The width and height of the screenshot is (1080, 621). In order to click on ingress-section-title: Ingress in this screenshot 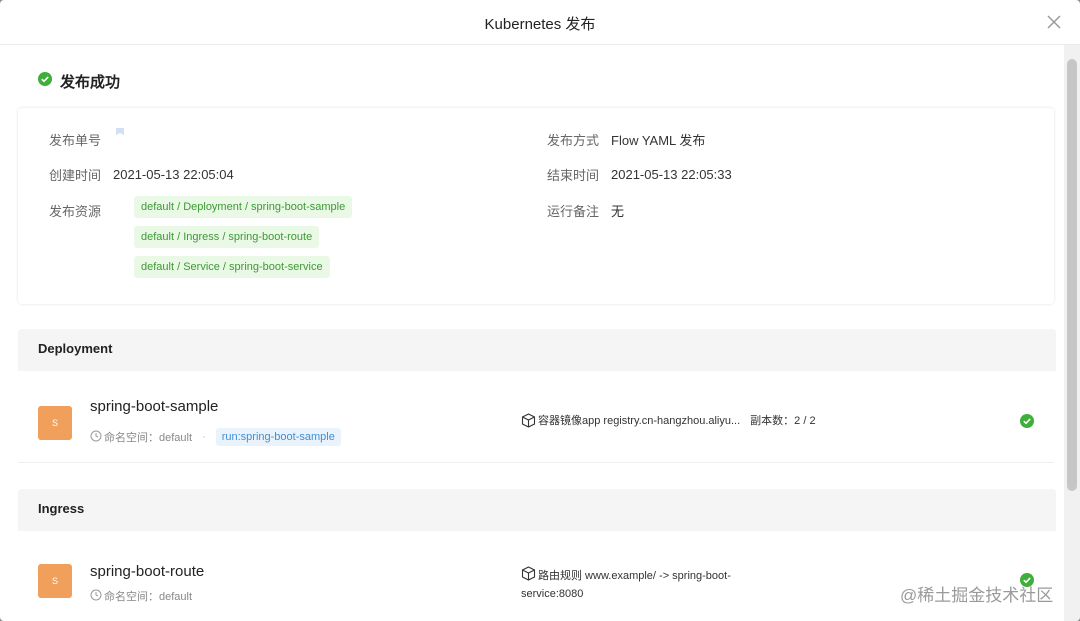, I will do `click(61, 508)`.